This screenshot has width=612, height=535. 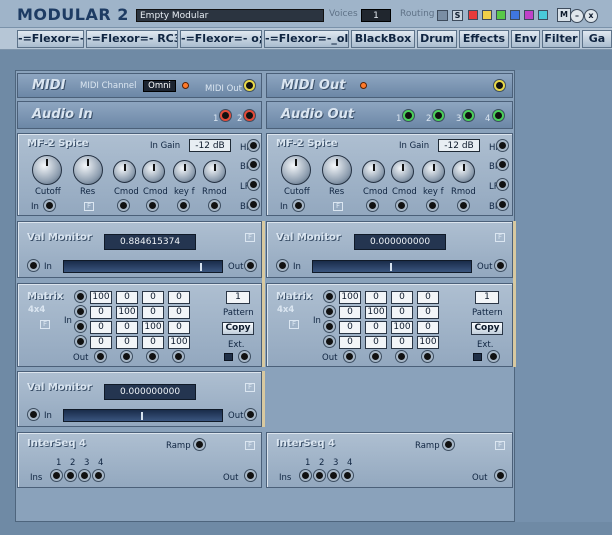 I want to click on voices-field: 1, so click(x=376, y=15).